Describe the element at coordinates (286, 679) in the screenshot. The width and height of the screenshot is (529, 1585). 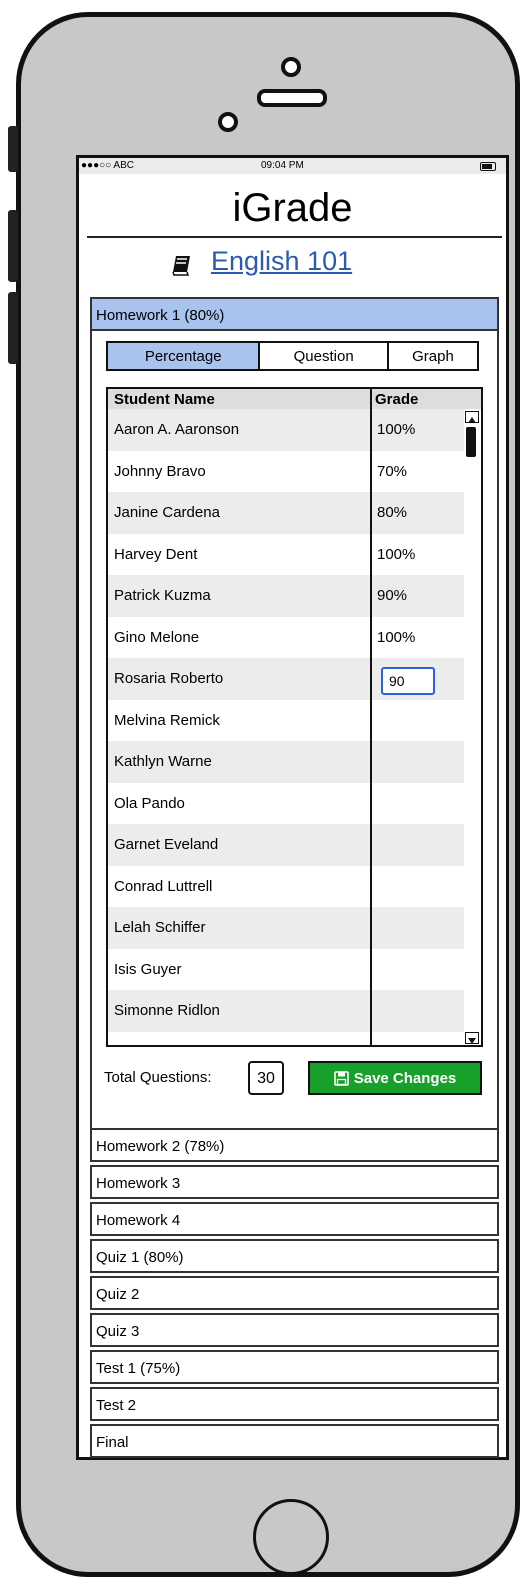
I see `table-row: Rosaria Roberto 90` at that location.